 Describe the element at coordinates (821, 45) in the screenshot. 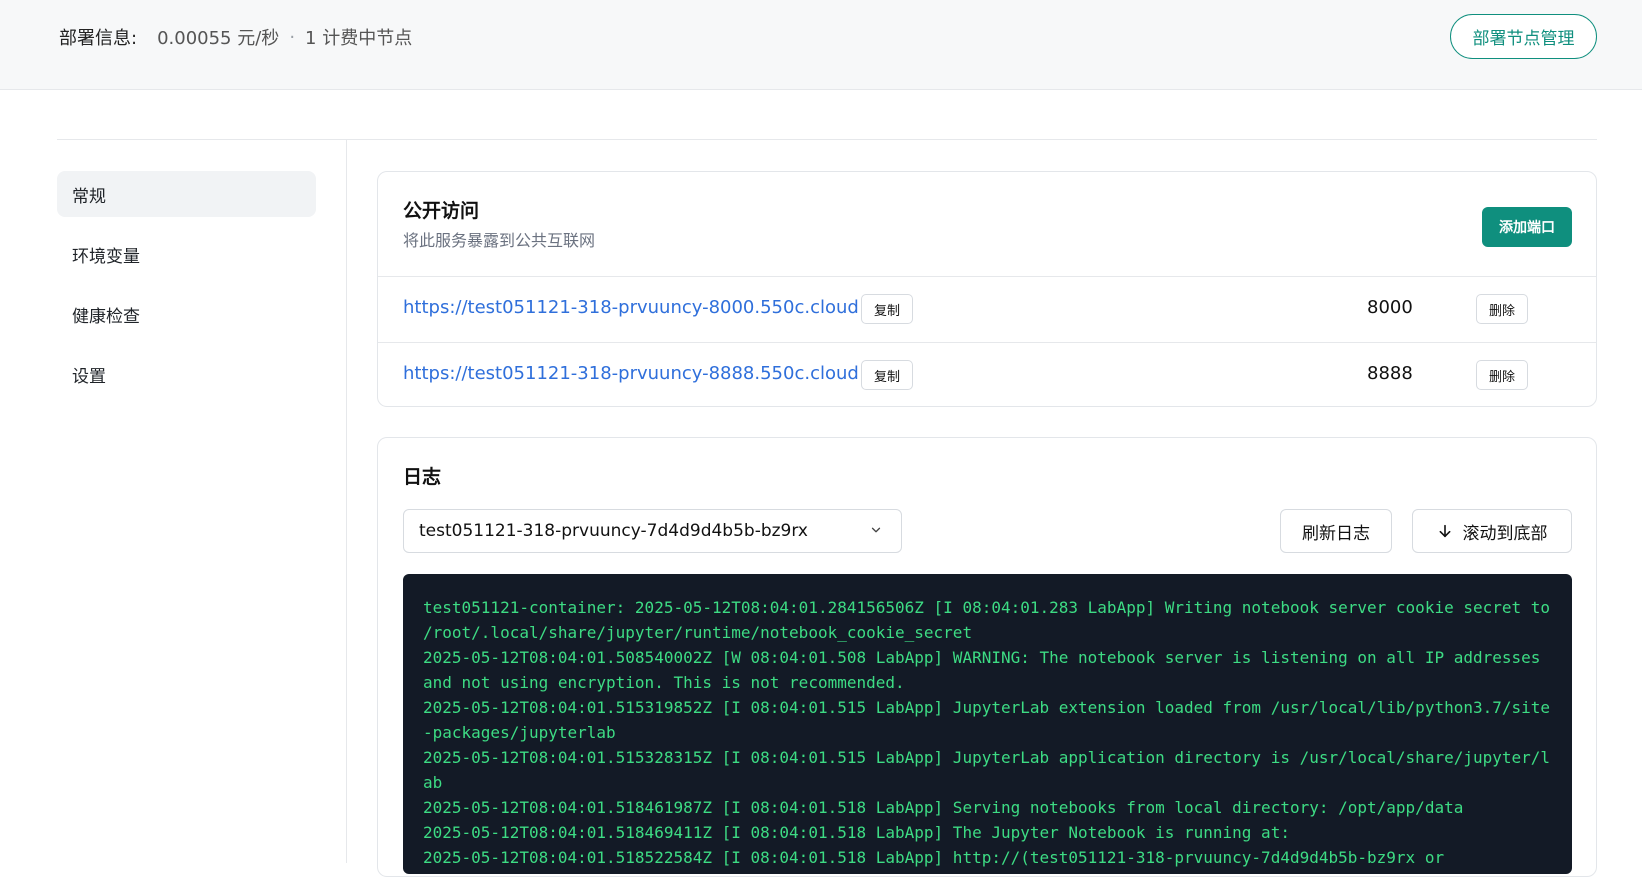

I see `deploy-info-bar: 部署信息: 0.00055 元/秒 · 1 计费中节点 部署节点管理` at that location.